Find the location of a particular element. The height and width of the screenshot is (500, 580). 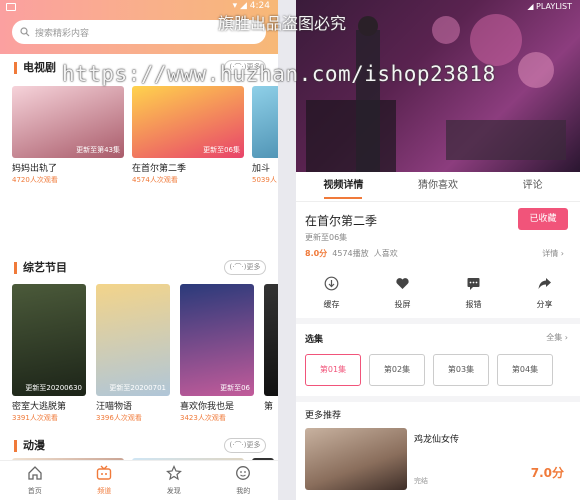

episode-section: 选集 全集 › 第01集 第02集 第03集 第04集 is located at coordinates (438, 363).